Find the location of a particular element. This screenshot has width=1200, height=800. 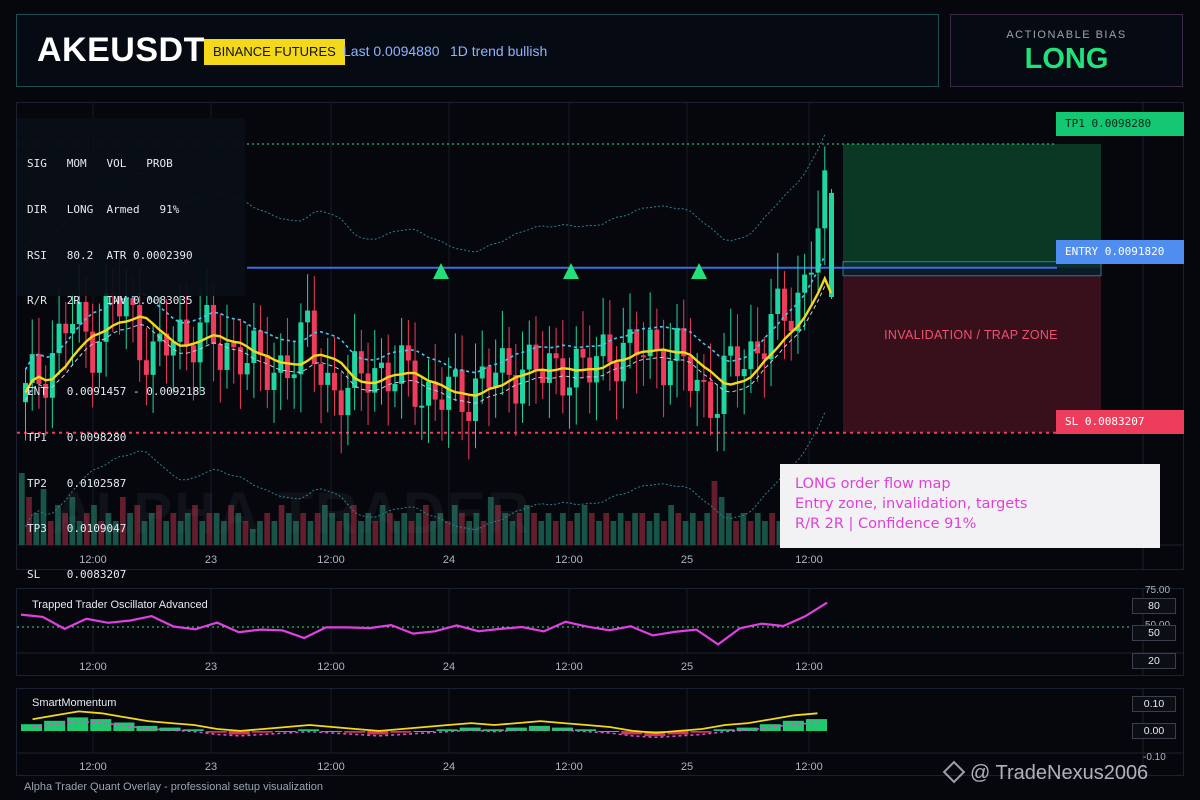

oscillator-box-50: 50 is located at coordinates (1154, 633).